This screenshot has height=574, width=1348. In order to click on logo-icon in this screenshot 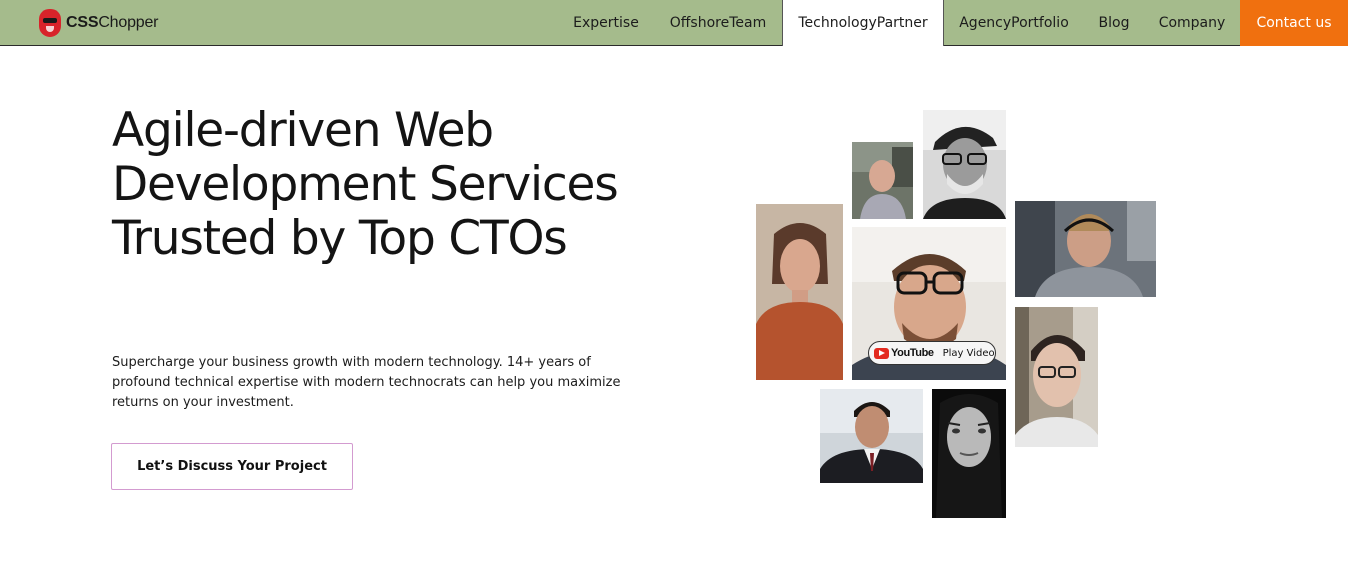, I will do `click(50, 23)`.